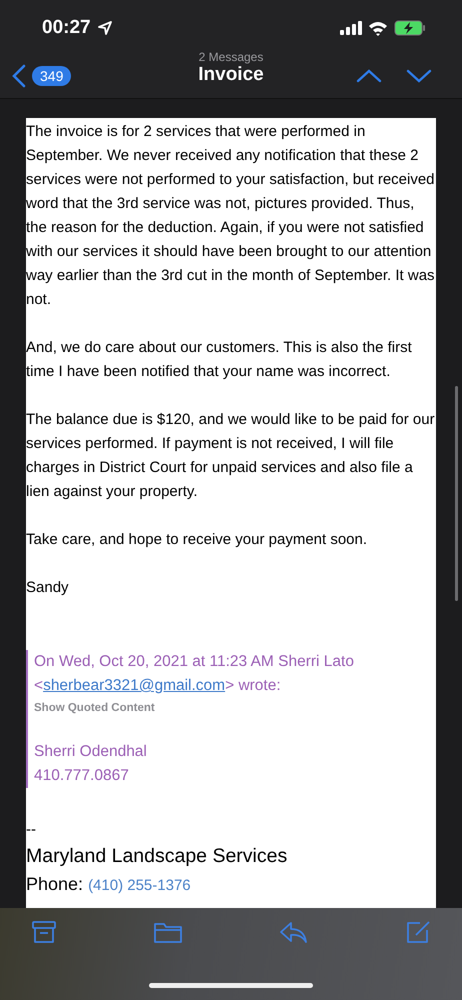  Describe the element at coordinates (231, 75) in the screenshot. I see `thread-title: Invoice` at that location.